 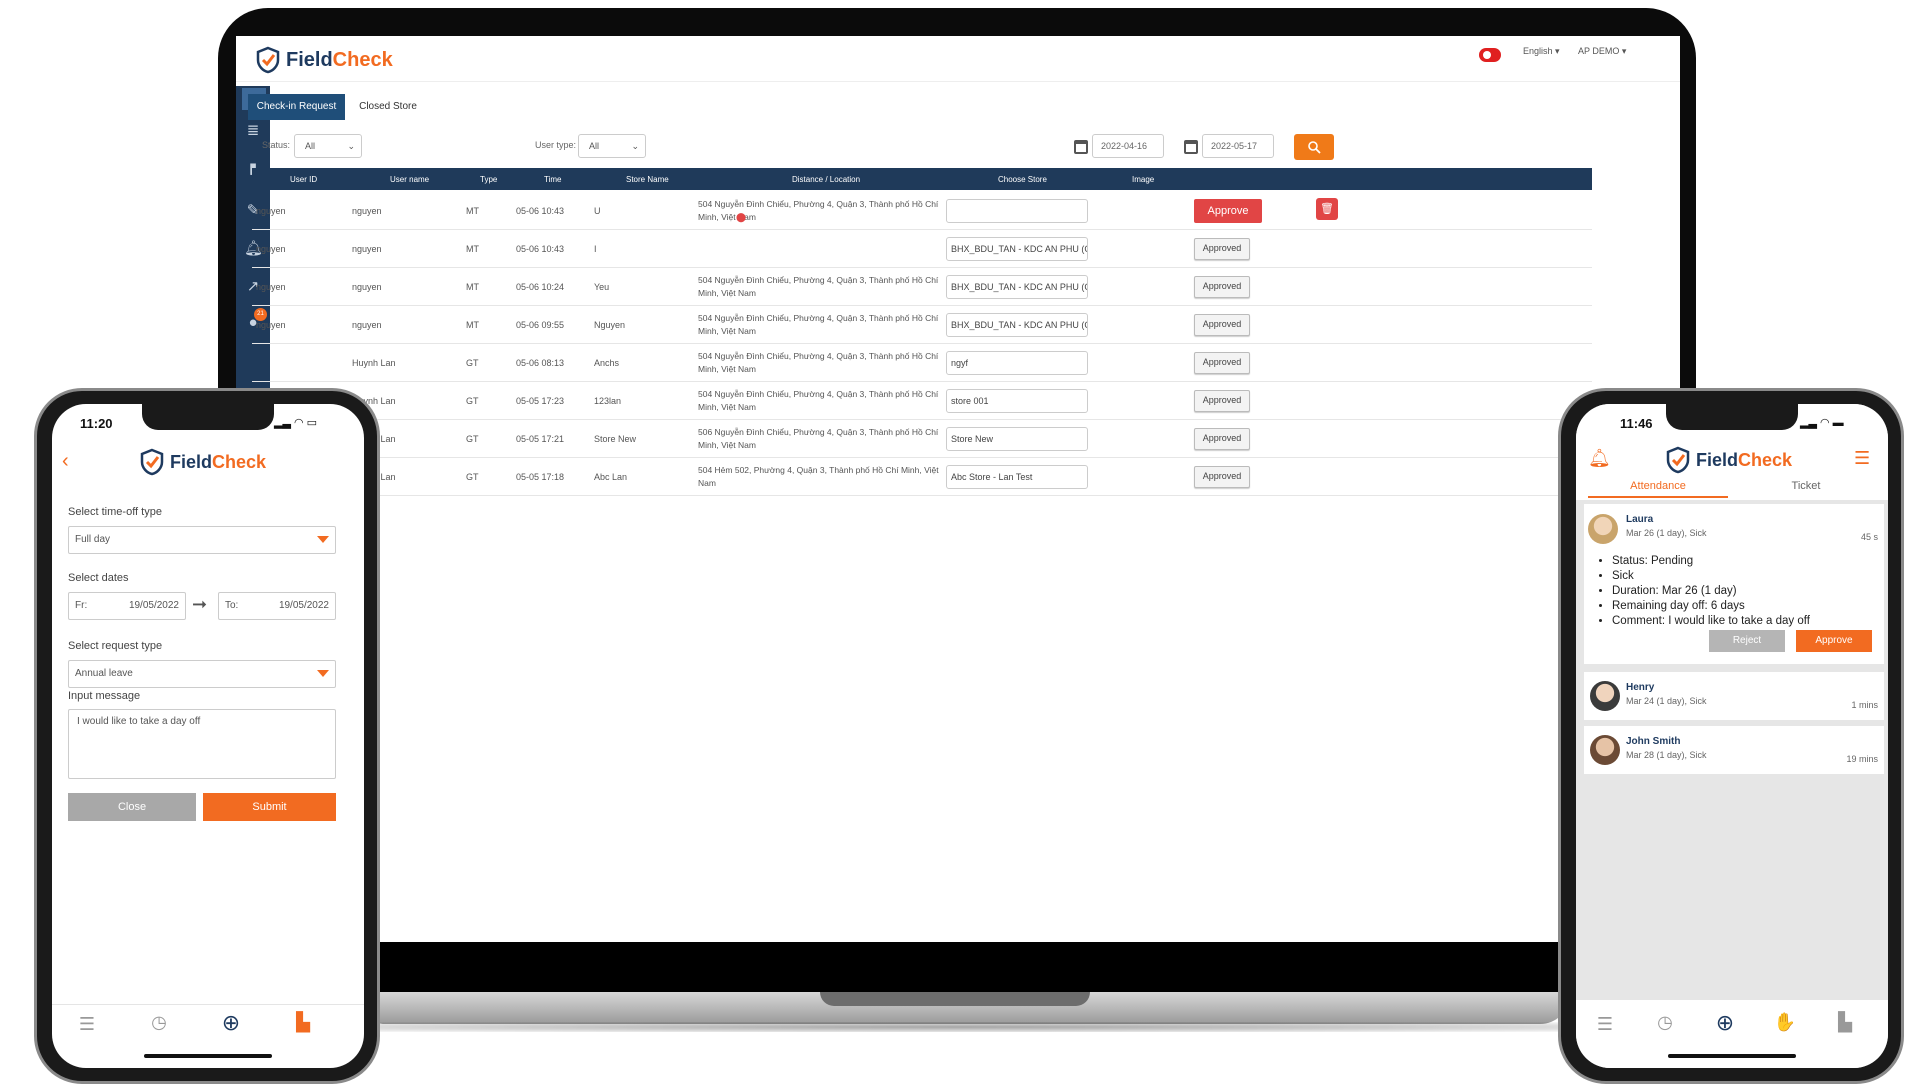 What do you see at coordinates (1862, 458) in the screenshot?
I see `menu-icon: ☰` at bounding box center [1862, 458].